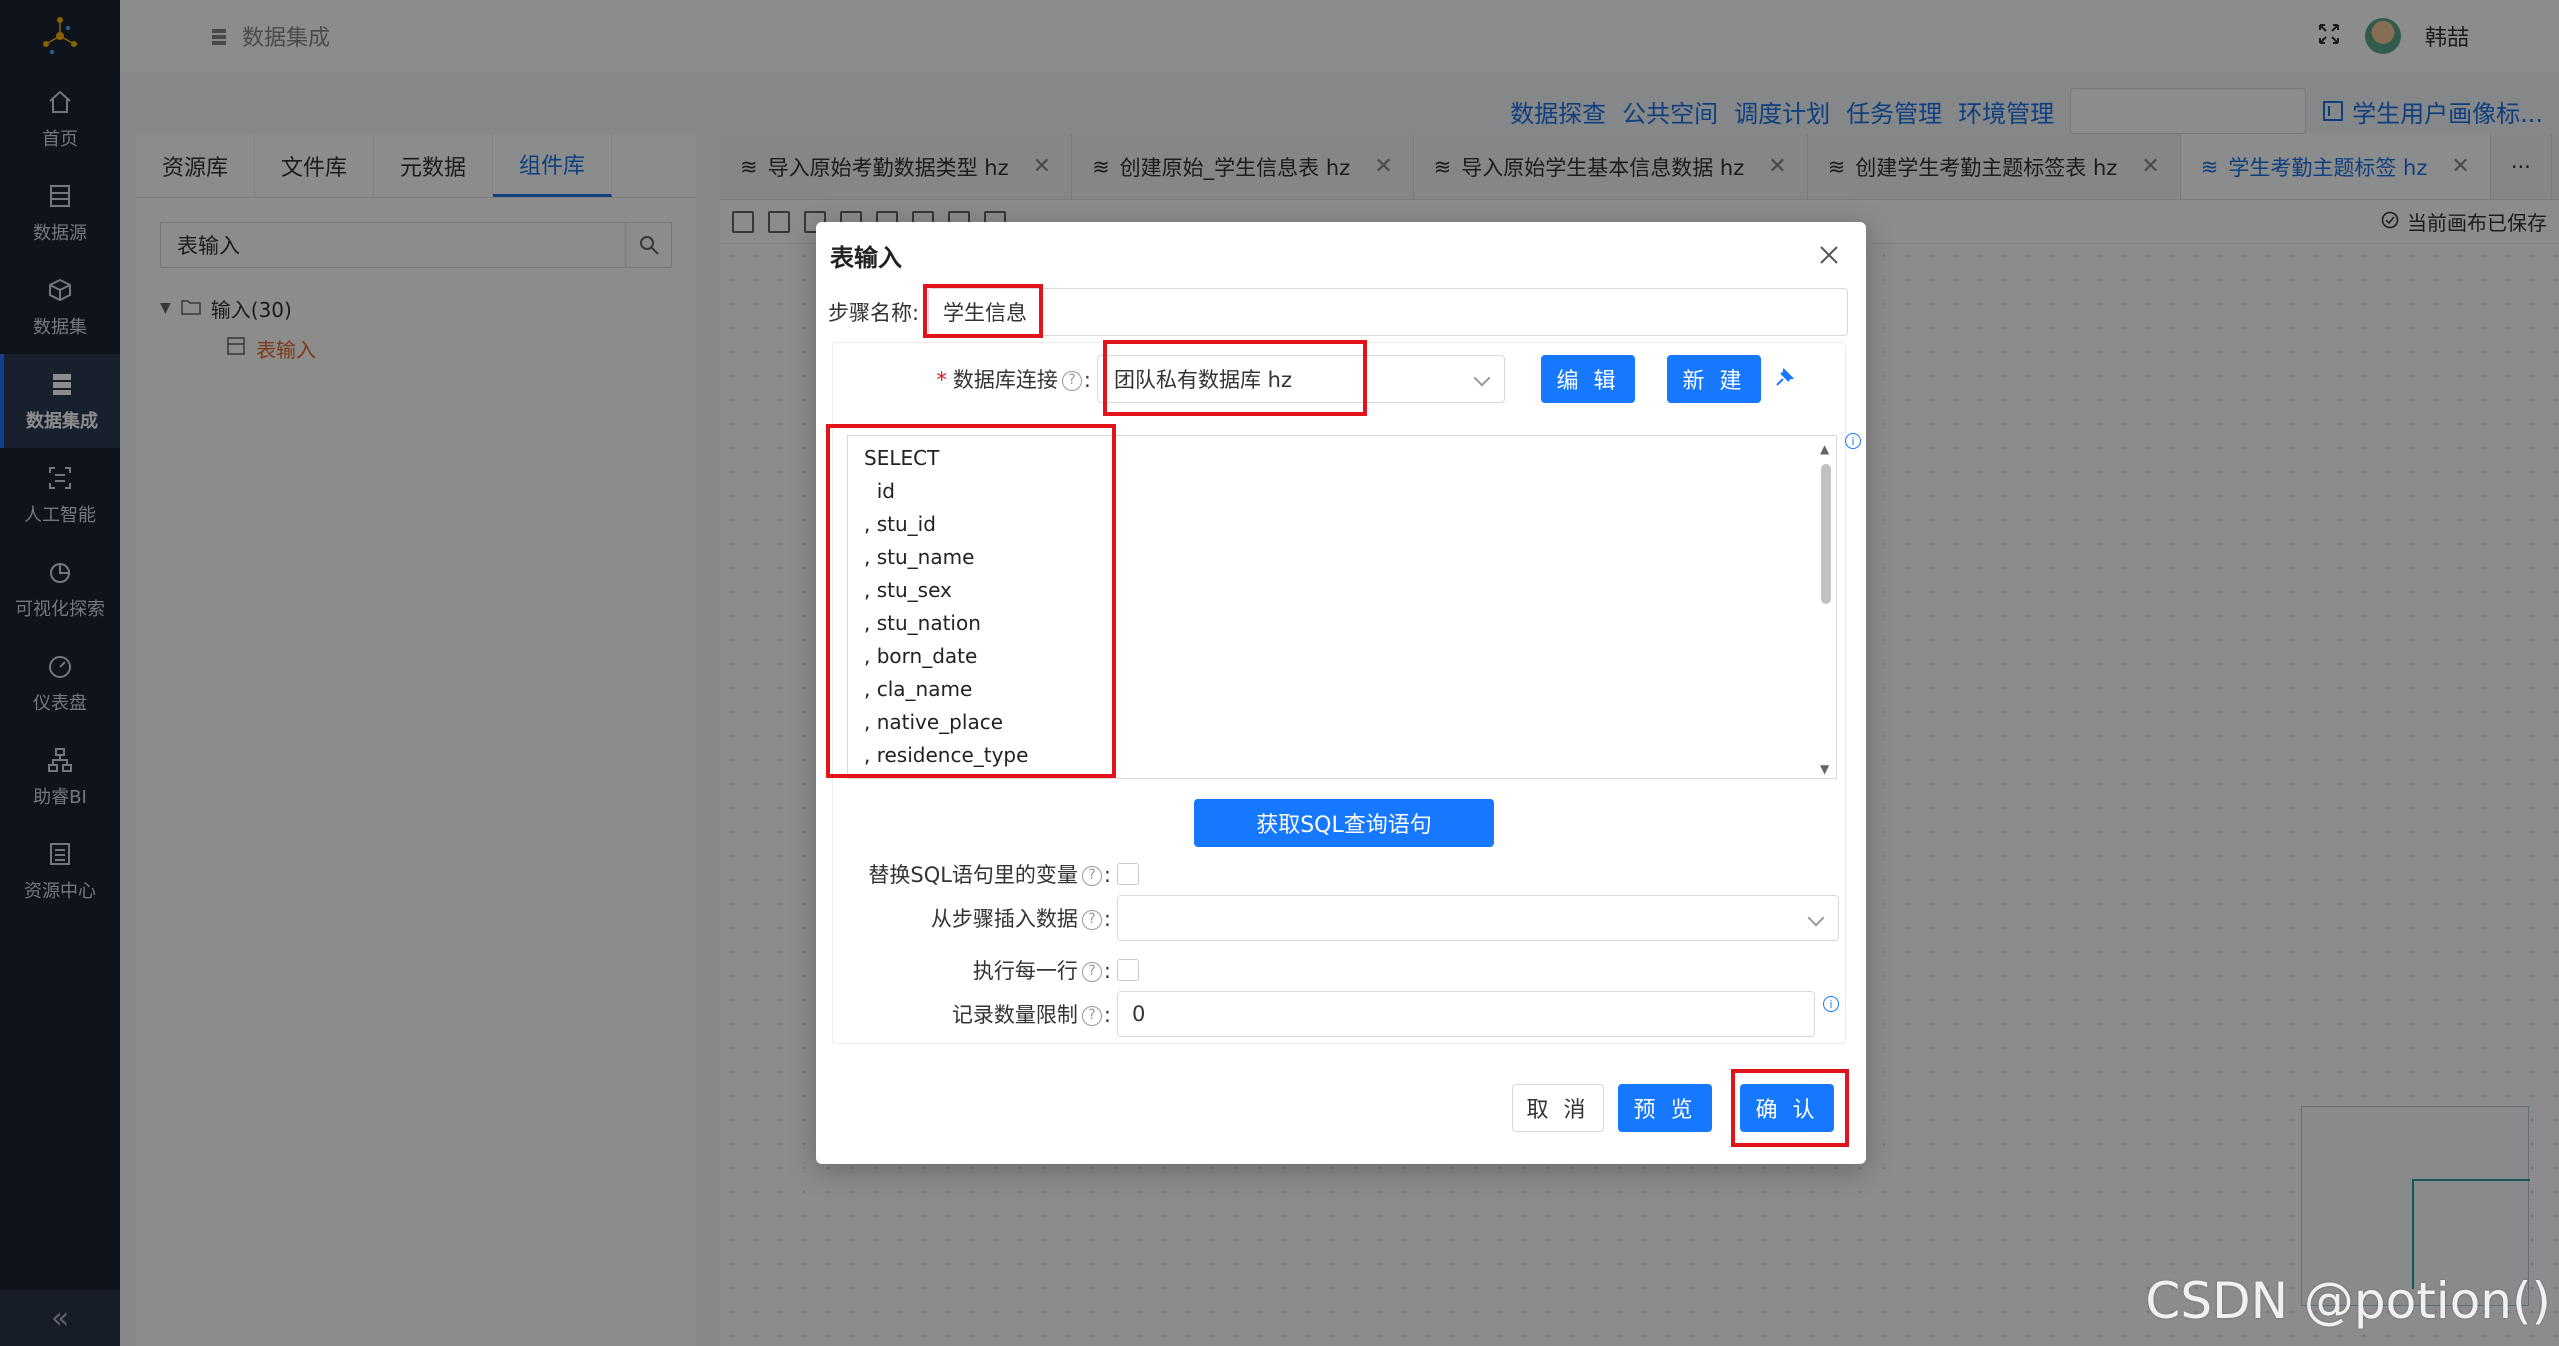 Image resolution: width=2559 pixels, height=1346 pixels. What do you see at coordinates (1478, 918) in the screenshot?
I see `insert-from-select` at bounding box center [1478, 918].